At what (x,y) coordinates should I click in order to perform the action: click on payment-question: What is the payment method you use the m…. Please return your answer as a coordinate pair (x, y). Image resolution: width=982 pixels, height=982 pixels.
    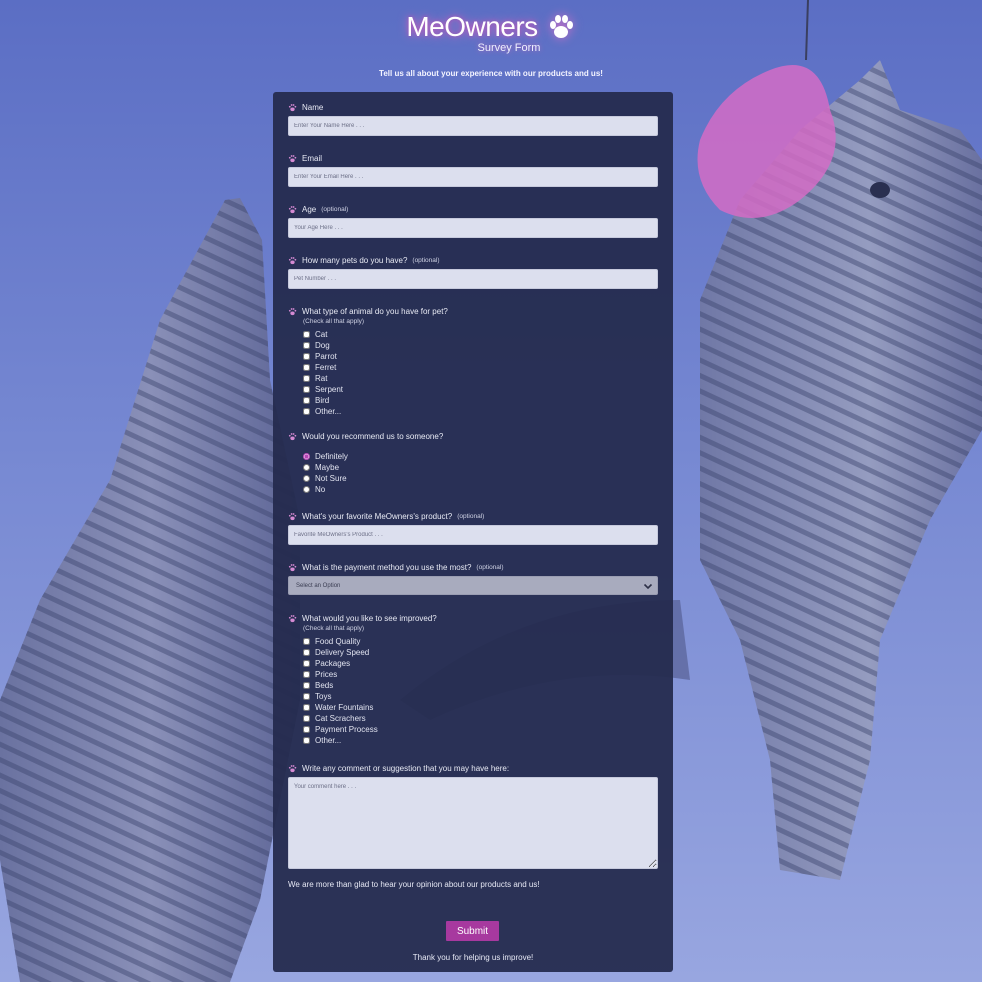
    Looking at the image, I should click on (473, 579).